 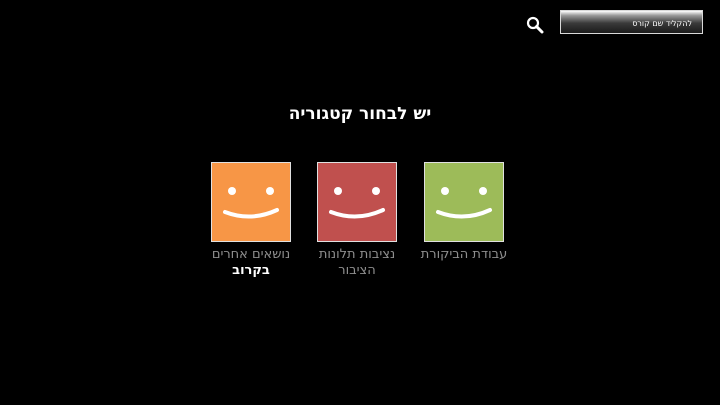 I want to click on category-label: עבודת הביקורת, so click(x=464, y=254).